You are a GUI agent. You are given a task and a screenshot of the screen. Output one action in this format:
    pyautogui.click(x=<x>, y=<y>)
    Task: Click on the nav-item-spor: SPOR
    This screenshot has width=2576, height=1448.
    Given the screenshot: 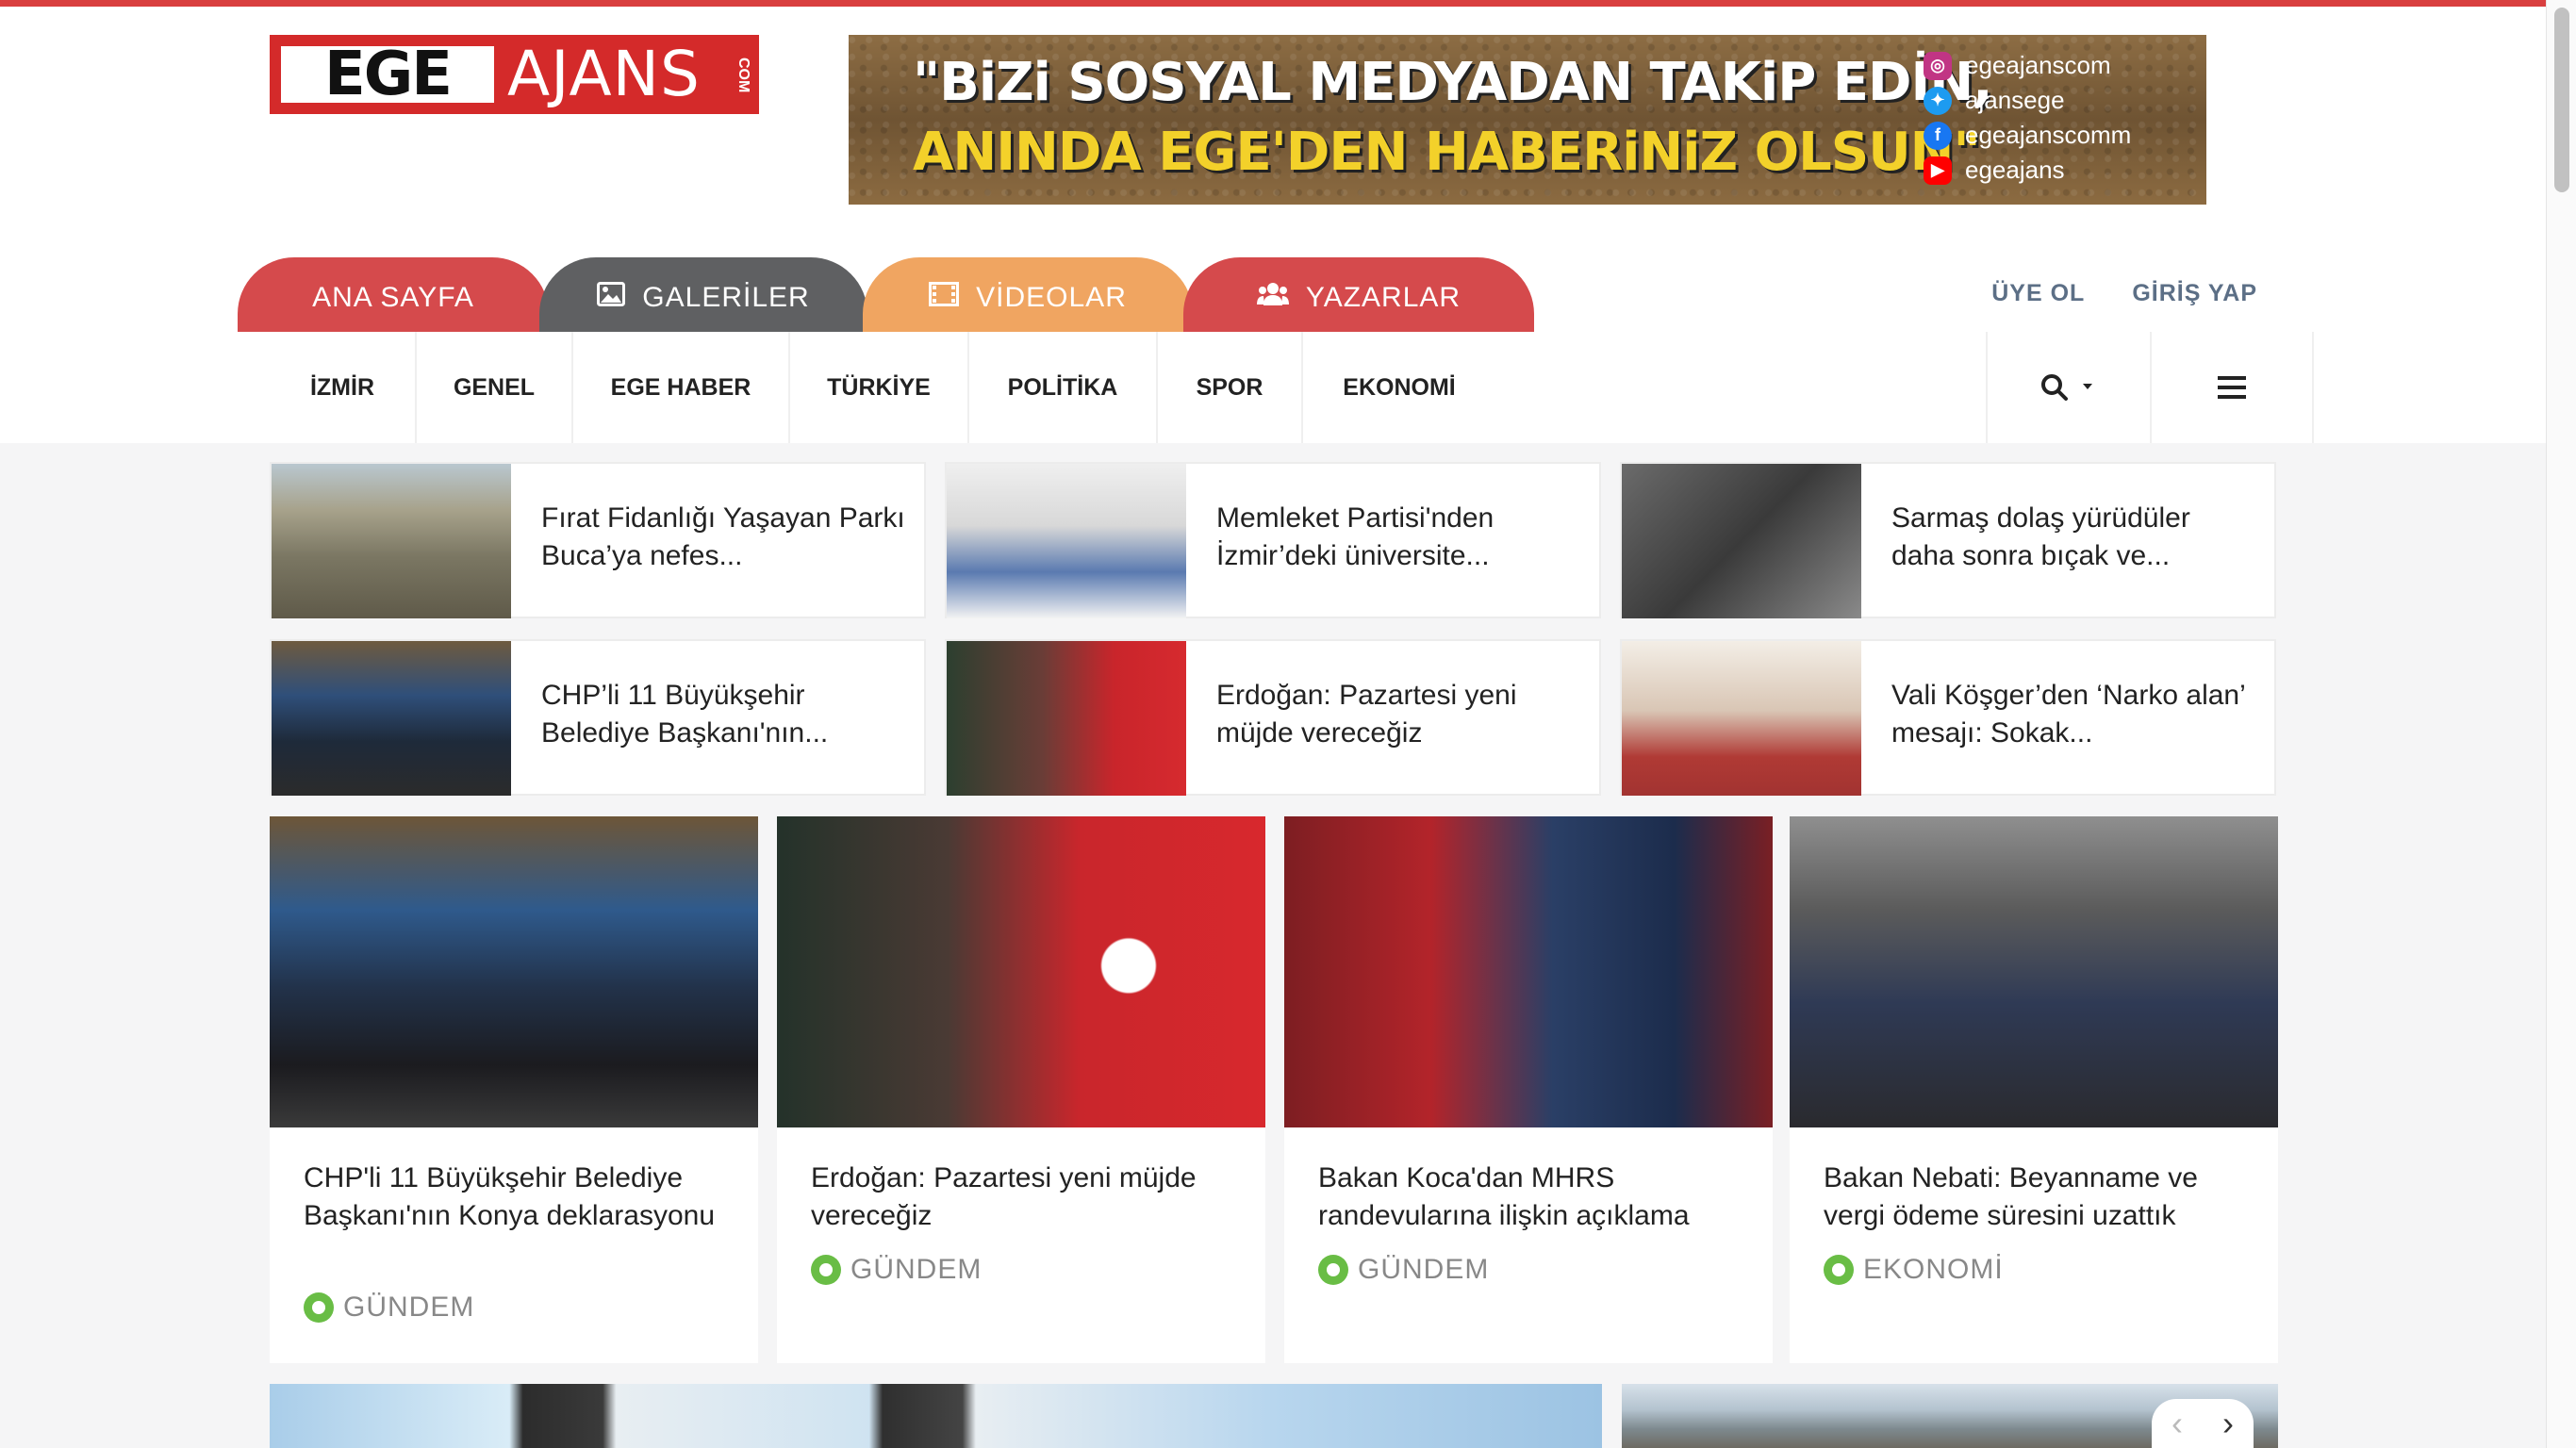 What is the action you would take?
    pyautogui.click(x=1230, y=387)
    